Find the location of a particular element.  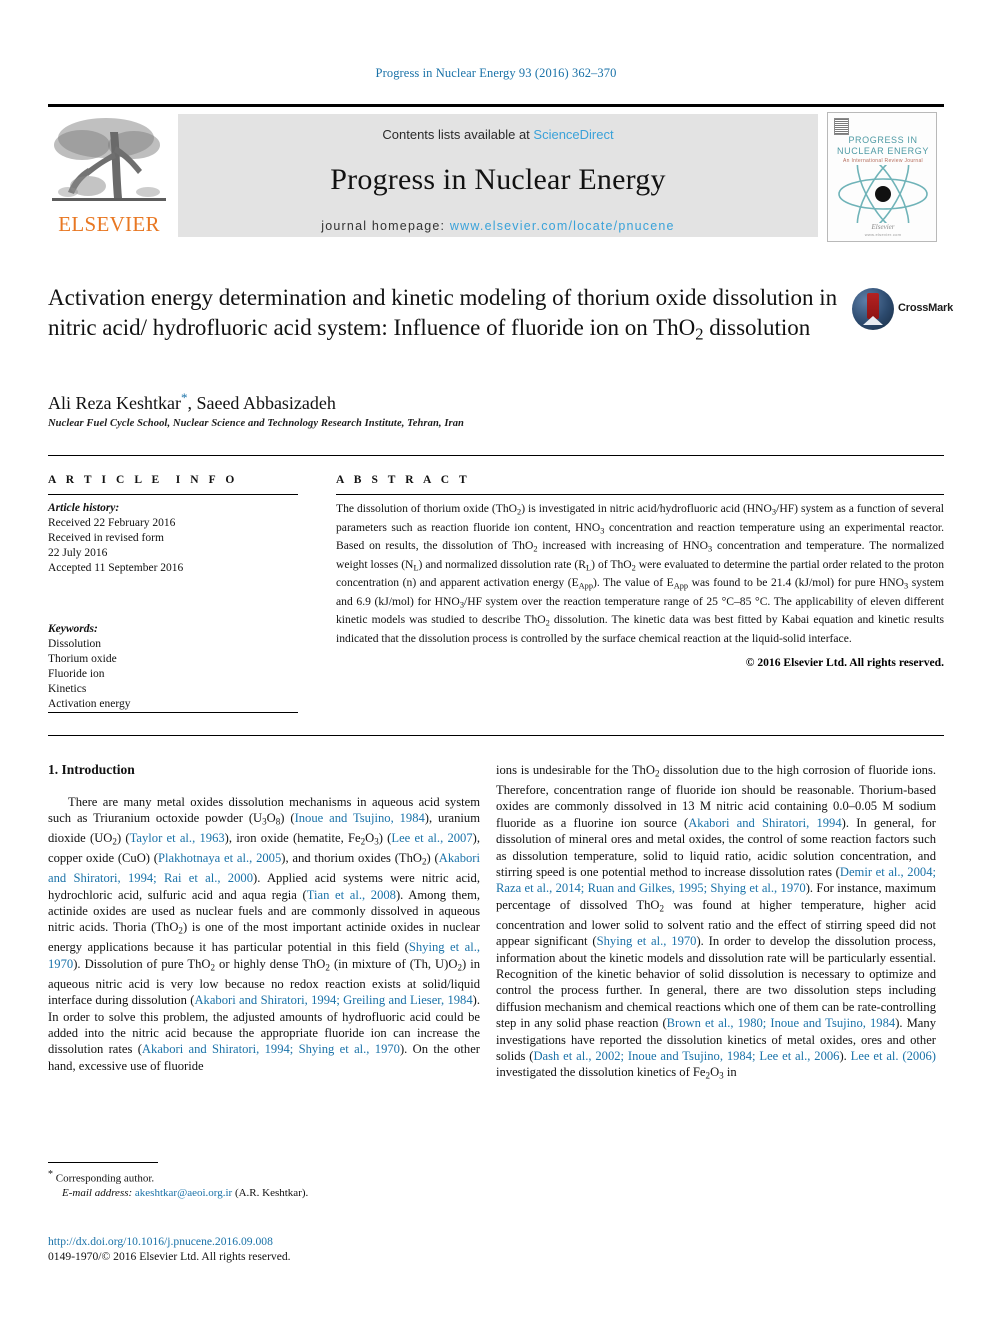

sciencedirect-link: ScienceDirect is located at coordinates (573, 134).